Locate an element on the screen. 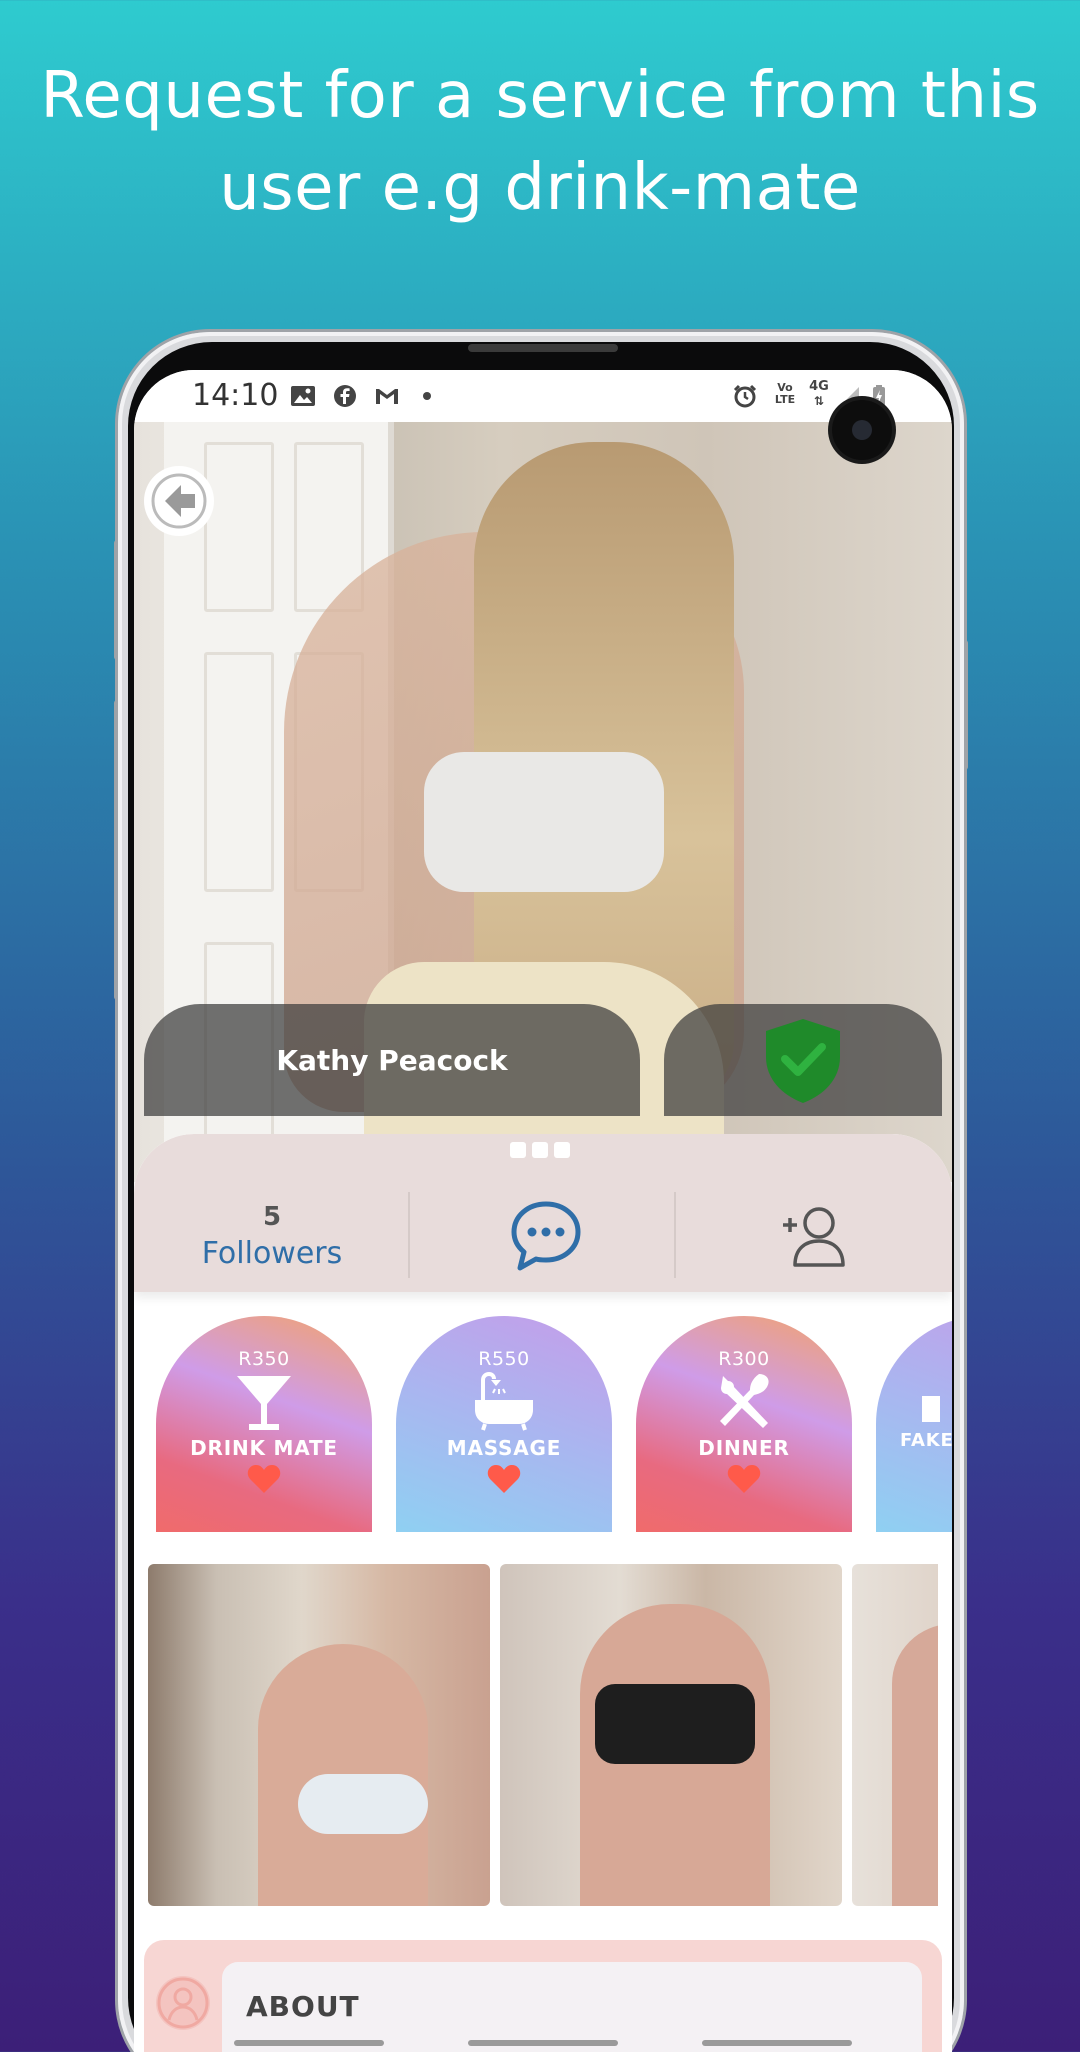 The height and width of the screenshot is (2052, 1080). avatar is located at coordinates (183, 2003).